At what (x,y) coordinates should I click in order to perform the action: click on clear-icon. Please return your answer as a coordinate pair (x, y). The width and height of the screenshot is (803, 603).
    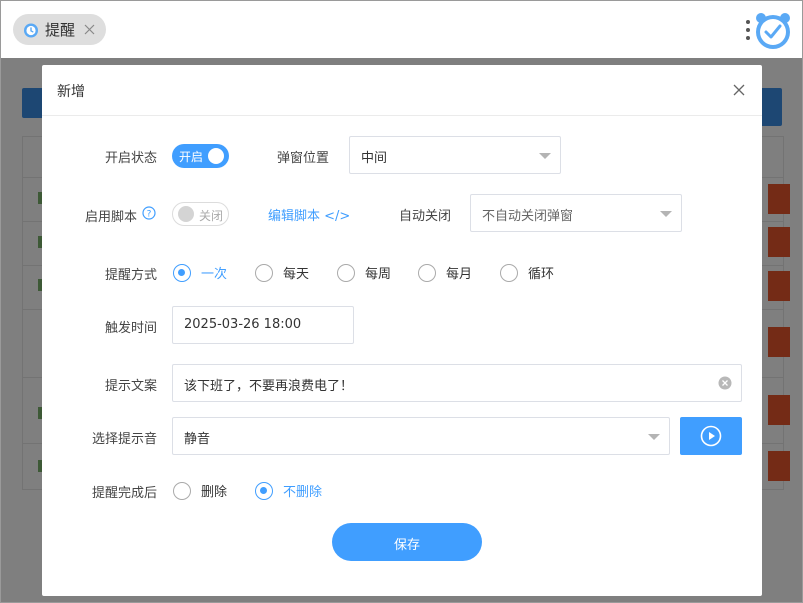
    Looking at the image, I should click on (725, 383).